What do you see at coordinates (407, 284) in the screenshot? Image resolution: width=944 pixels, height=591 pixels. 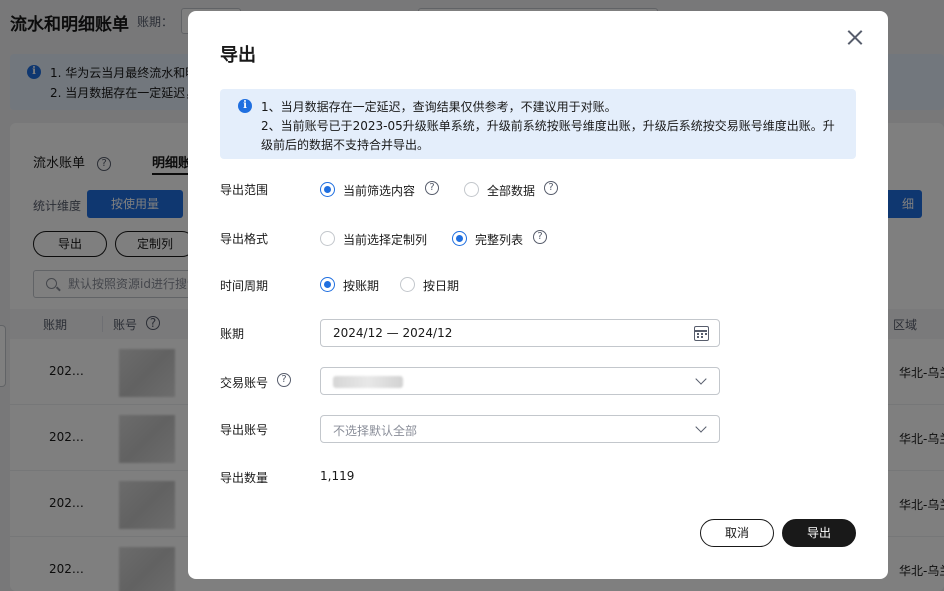 I see `cycle-radio-date` at bounding box center [407, 284].